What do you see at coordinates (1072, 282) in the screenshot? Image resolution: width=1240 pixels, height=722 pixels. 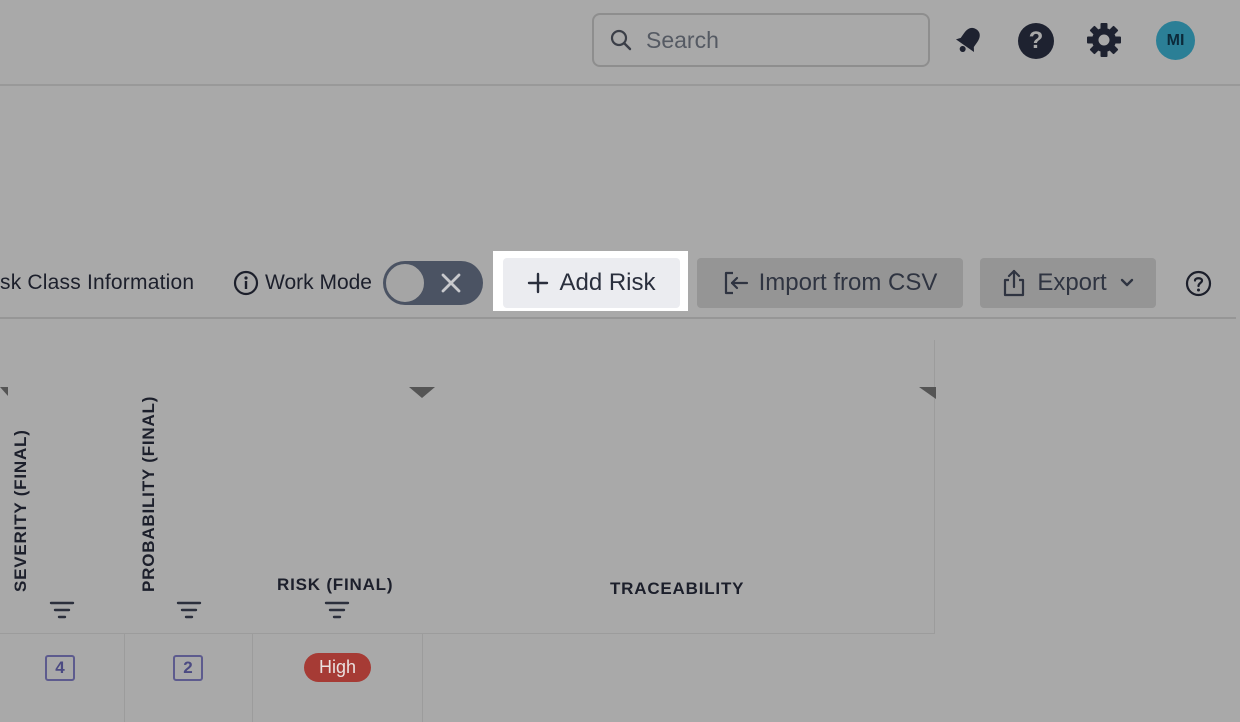 I see `export-label: Export` at bounding box center [1072, 282].